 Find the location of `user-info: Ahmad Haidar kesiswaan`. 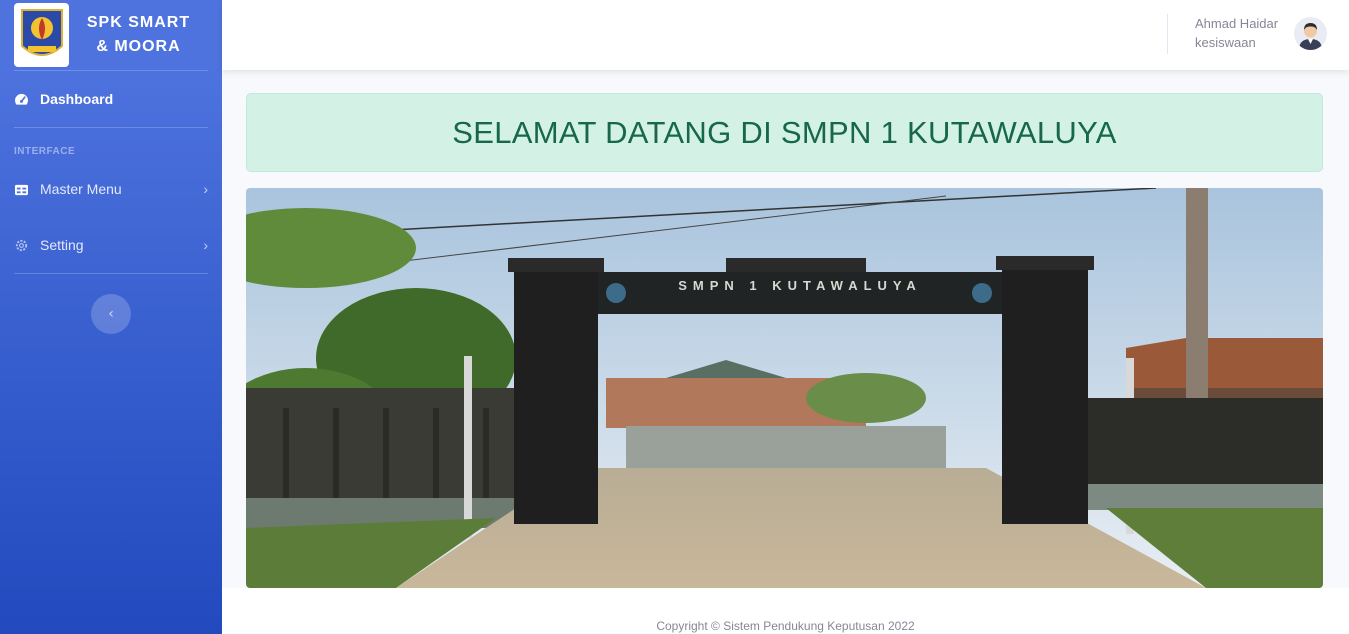

user-info: Ahmad Haidar kesiswaan is located at coordinates (1236, 33).